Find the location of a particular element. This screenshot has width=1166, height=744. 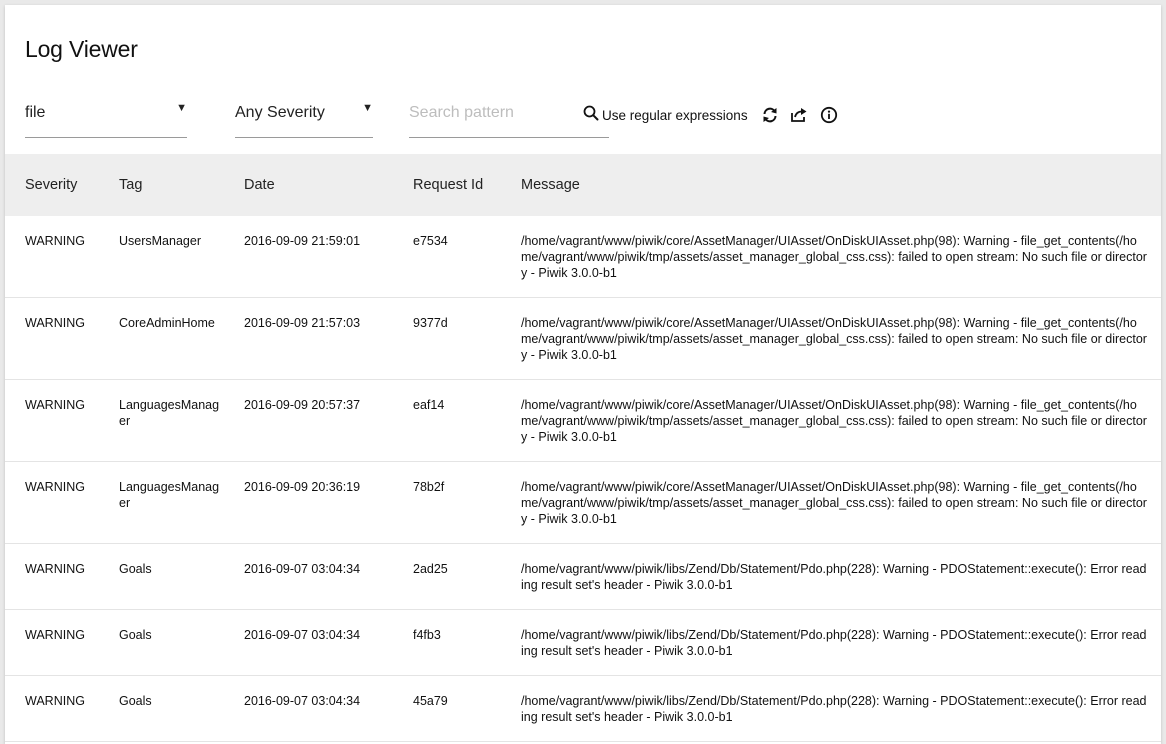

use-regex-label: Use regular expressions is located at coordinates (675, 115).